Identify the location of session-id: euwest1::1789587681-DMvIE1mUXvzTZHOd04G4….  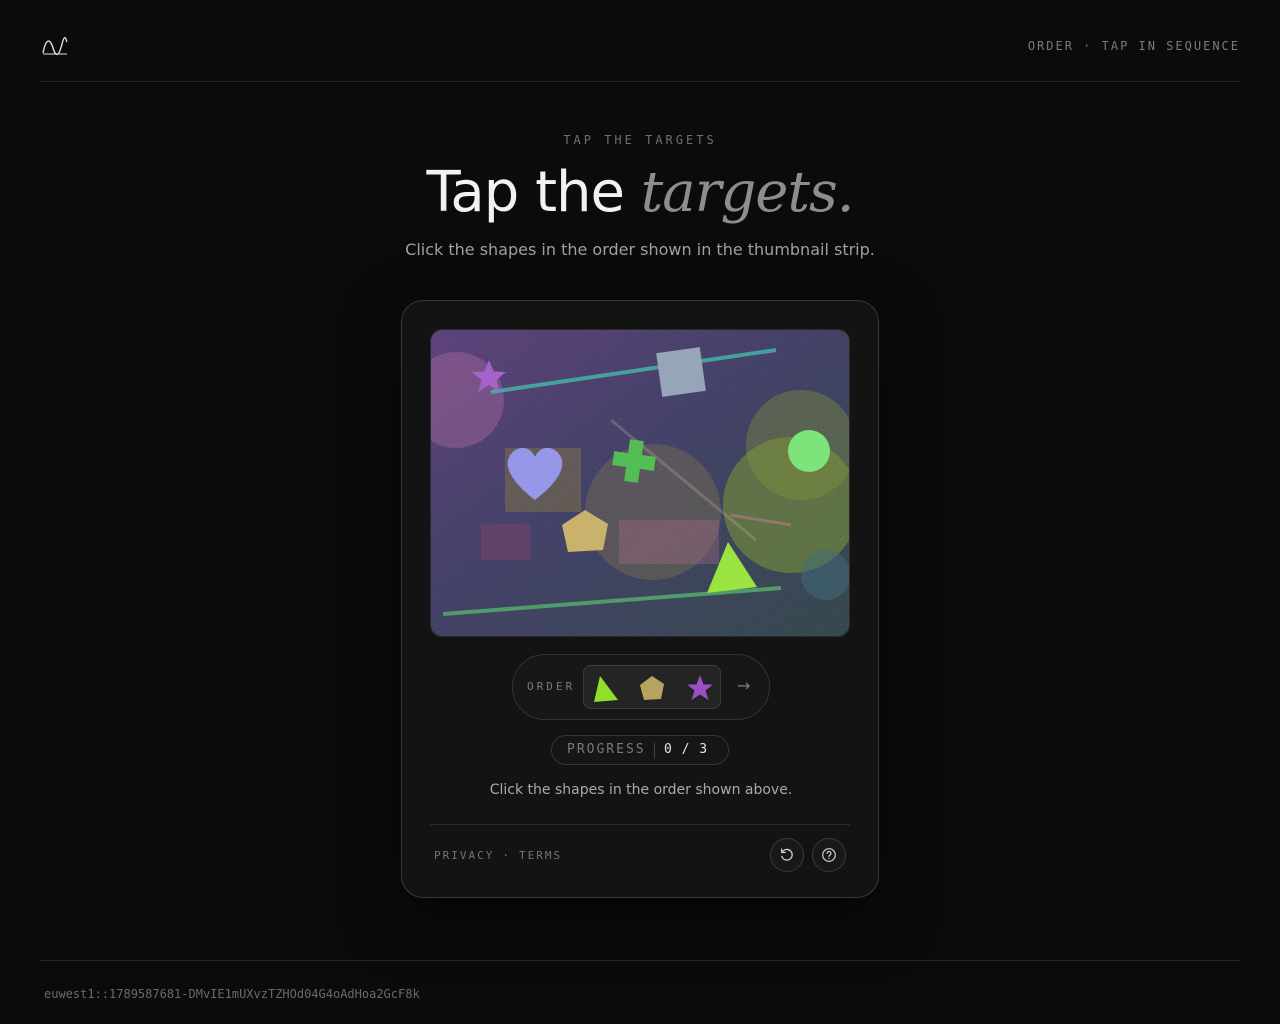
(232, 994).